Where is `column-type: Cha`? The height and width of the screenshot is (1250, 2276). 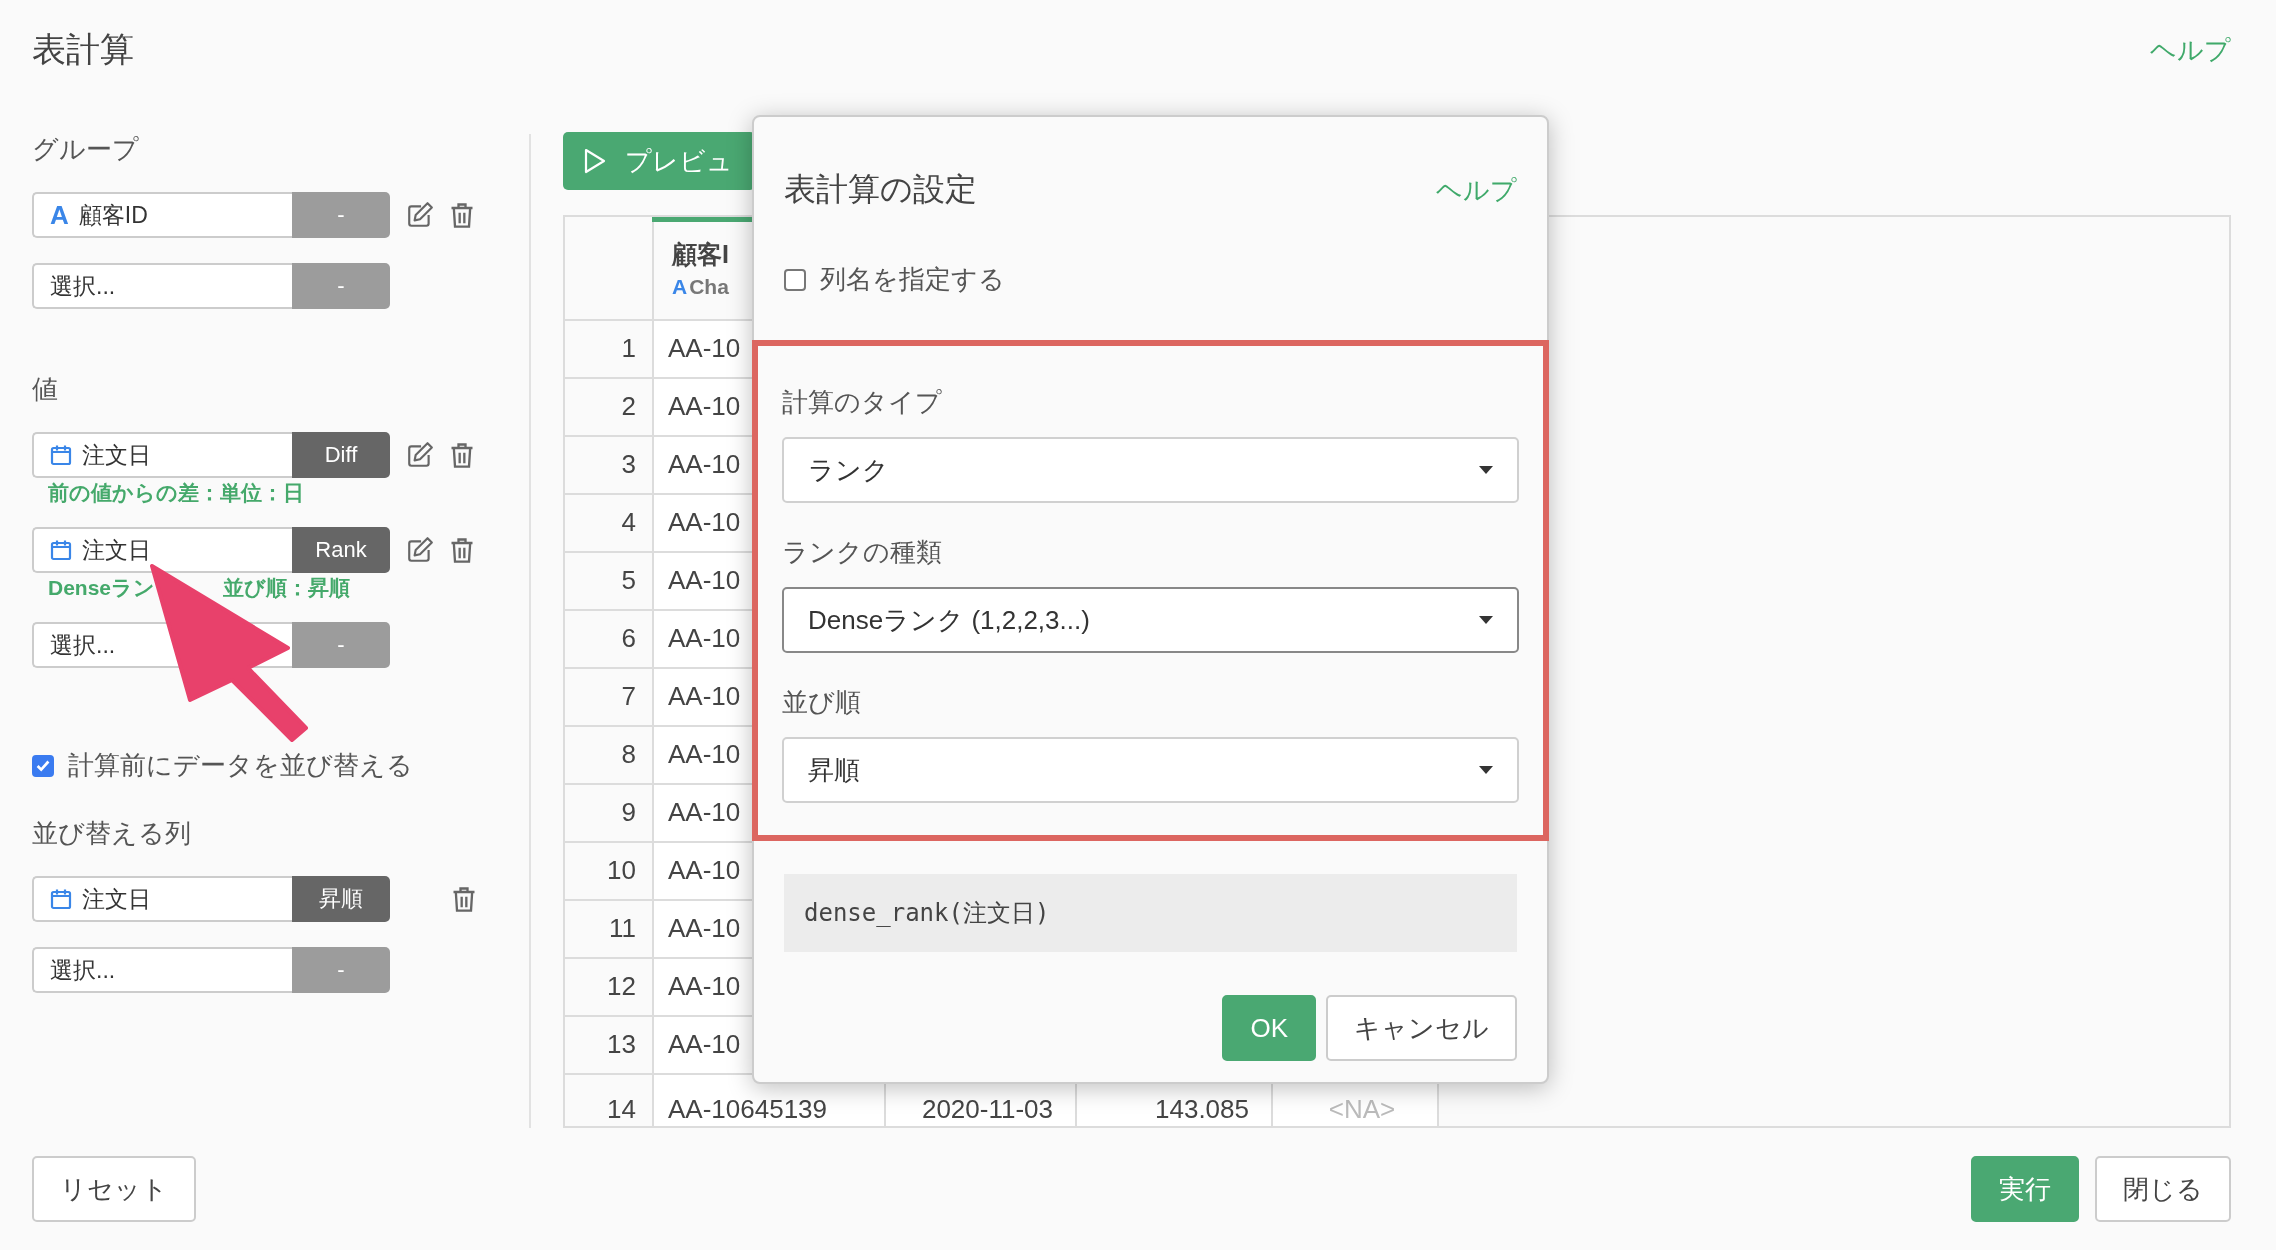 column-type: Cha is located at coordinates (709, 286).